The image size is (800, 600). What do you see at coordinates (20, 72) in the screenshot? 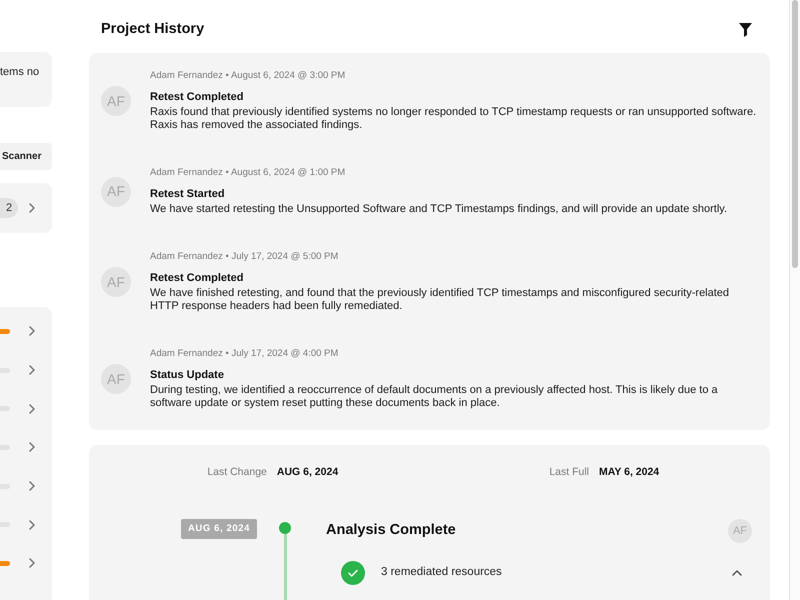
I see `note-text: tems no` at bounding box center [20, 72].